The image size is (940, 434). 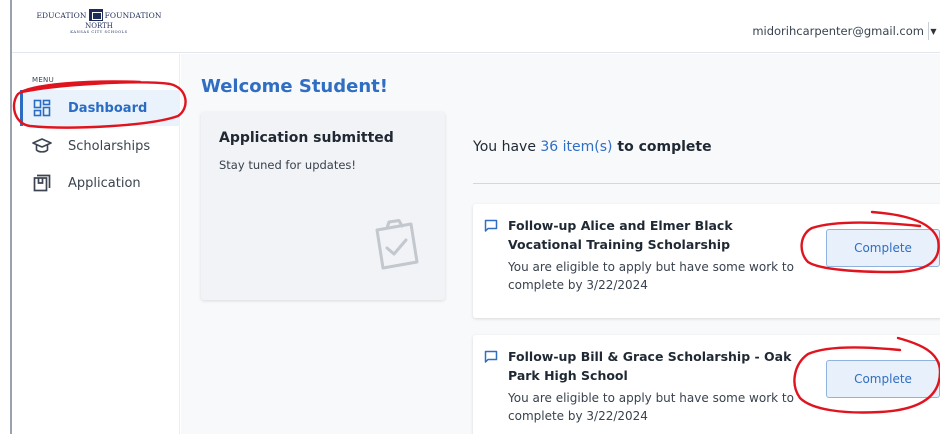 What do you see at coordinates (706, 183) in the screenshot?
I see `divider` at bounding box center [706, 183].